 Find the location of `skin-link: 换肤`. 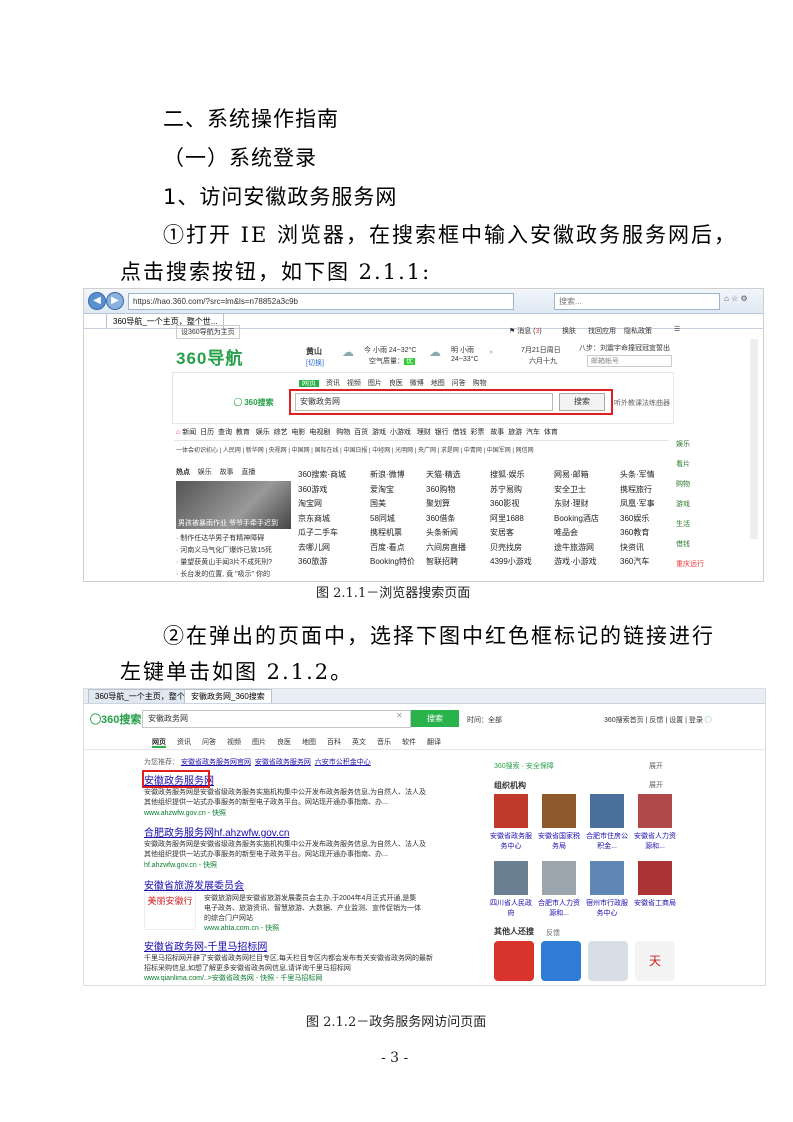

skin-link: 换肤 is located at coordinates (569, 331).